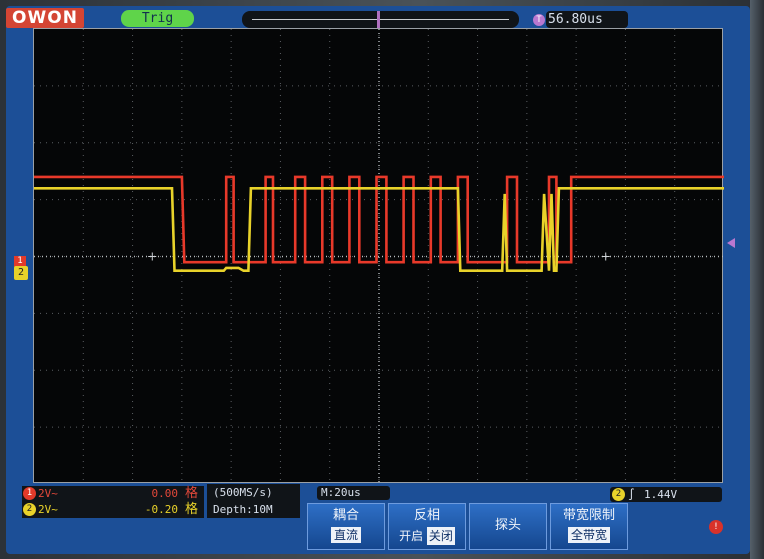  I want to click on bandwidth-limit-softkey: 带宽限制 全带宽, so click(589, 526).